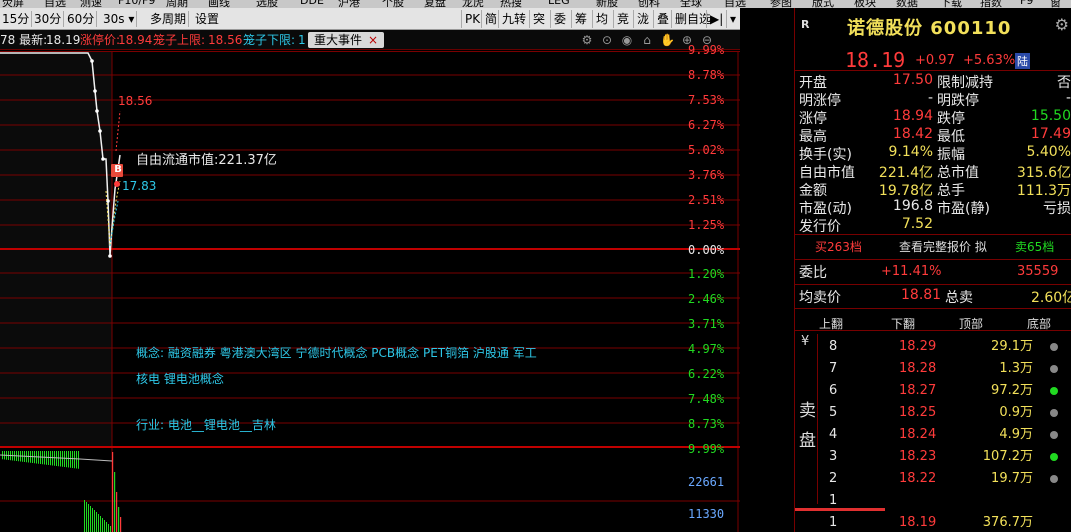 This screenshot has height=532, width=1071. What do you see at coordinates (951, 4) in the screenshot?
I see `top-menu-item: 下载` at bounding box center [951, 4].